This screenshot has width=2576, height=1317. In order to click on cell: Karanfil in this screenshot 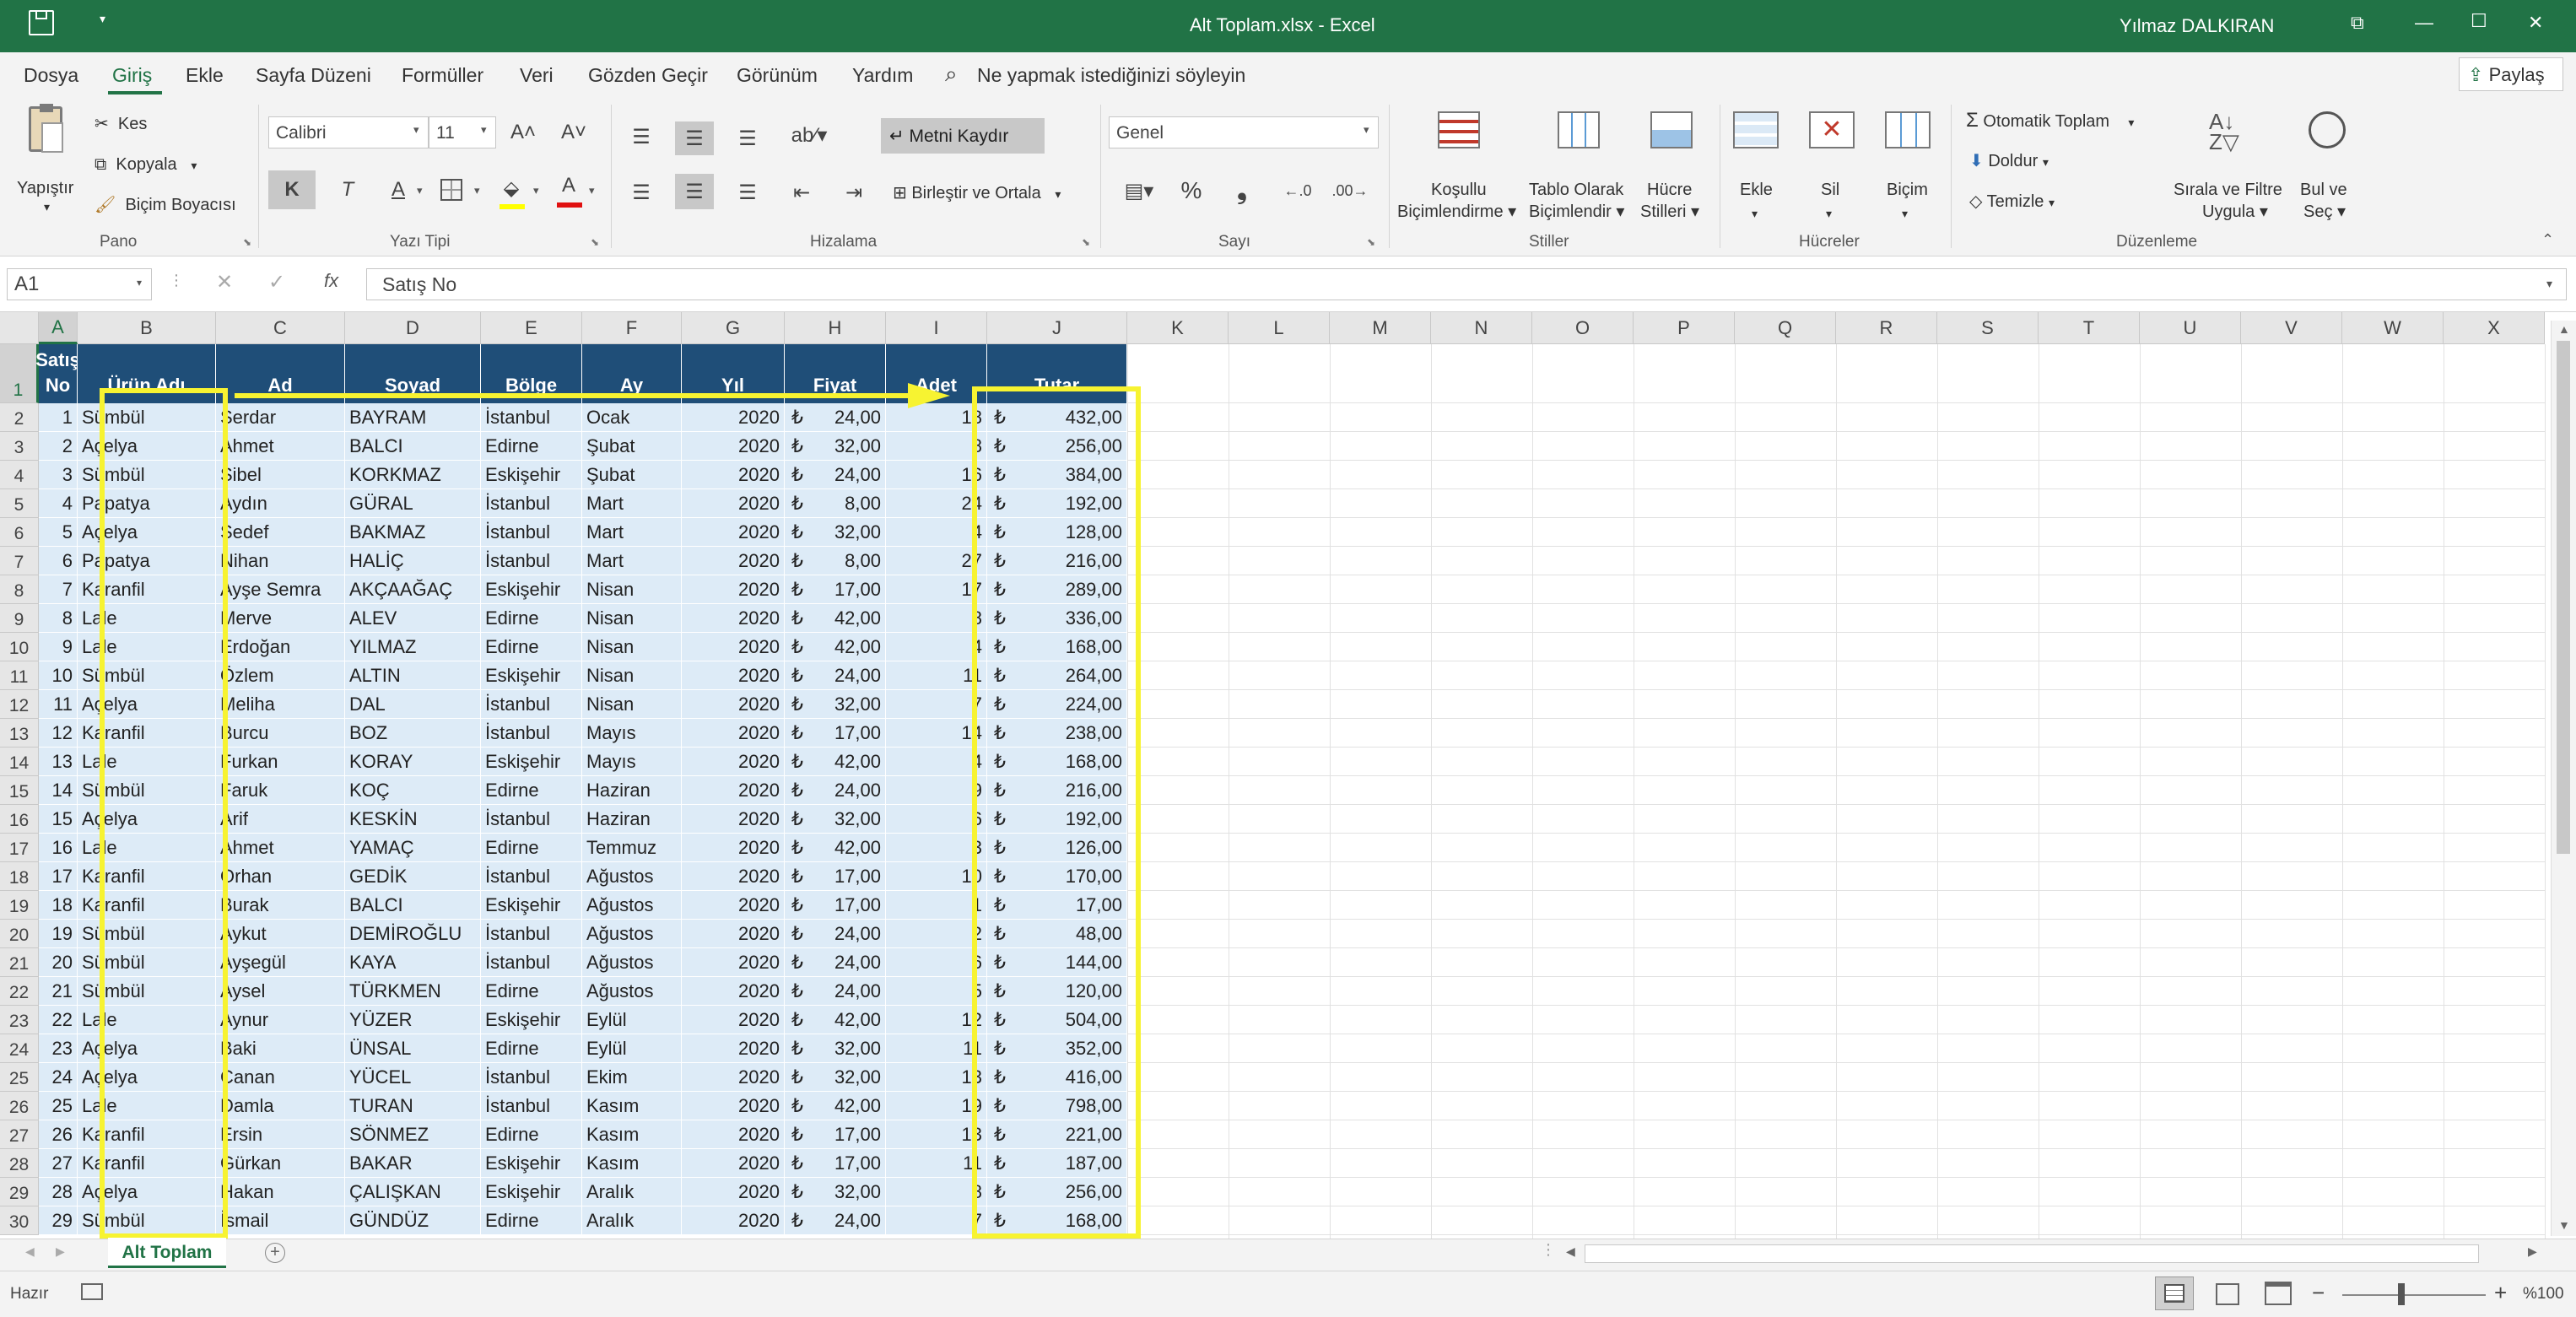, I will do `click(147, 589)`.